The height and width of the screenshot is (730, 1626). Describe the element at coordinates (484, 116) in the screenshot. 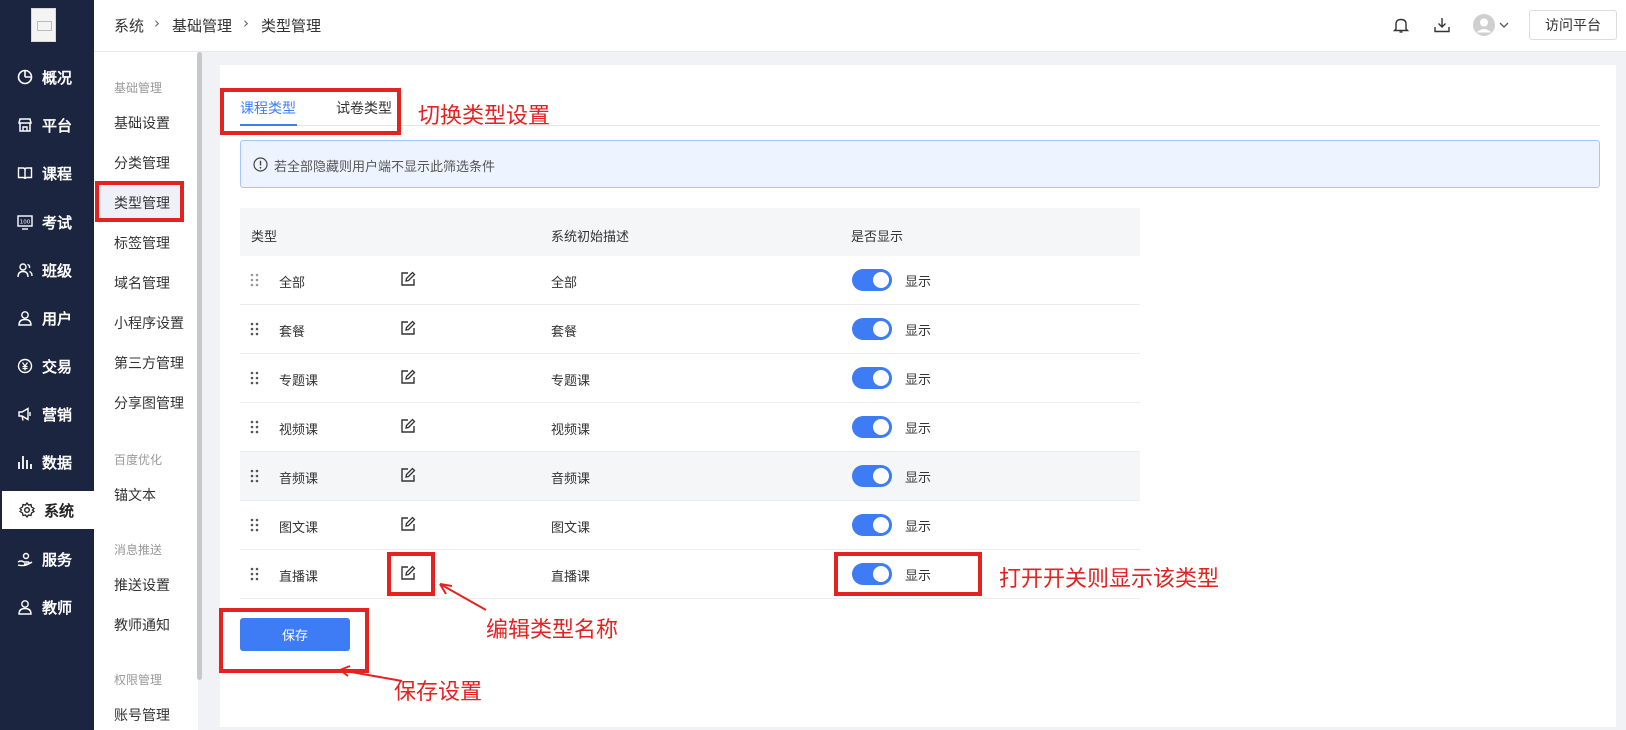

I see `annotation-switch-tabs: 切换类型设置` at that location.